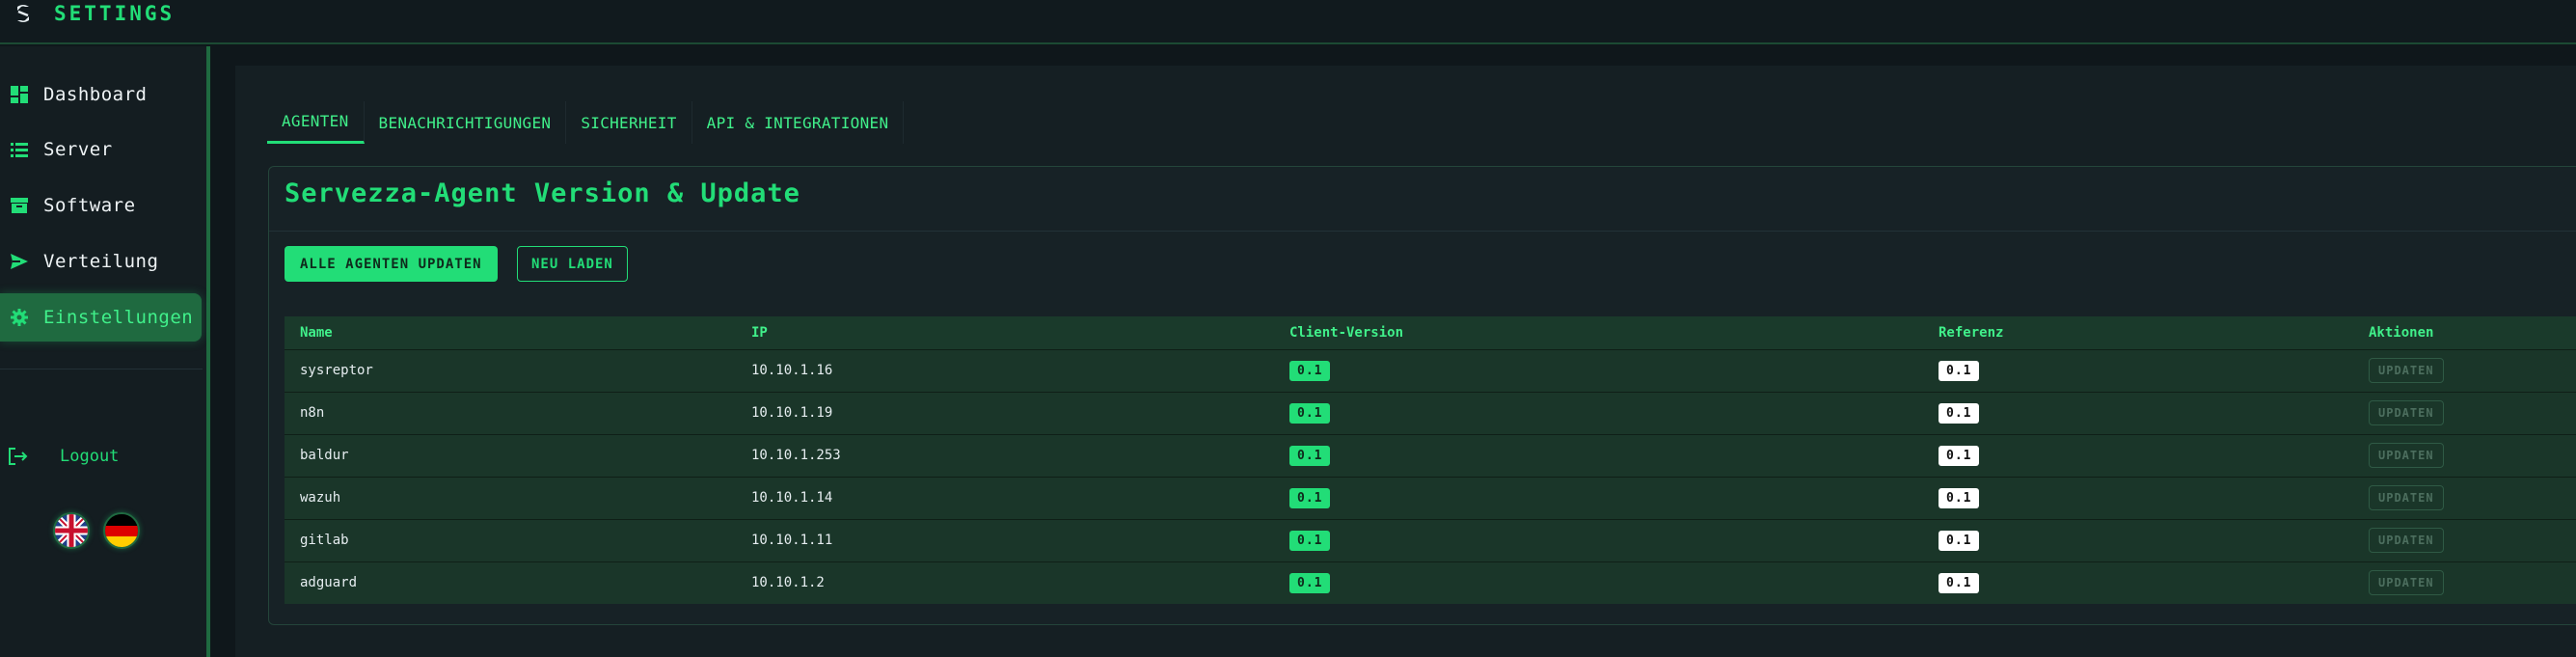 Image resolution: width=2576 pixels, height=657 pixels. I want to click on tab-benachrichtigungen: BENACHRICHTIGUNGEN, so click(466, 122).